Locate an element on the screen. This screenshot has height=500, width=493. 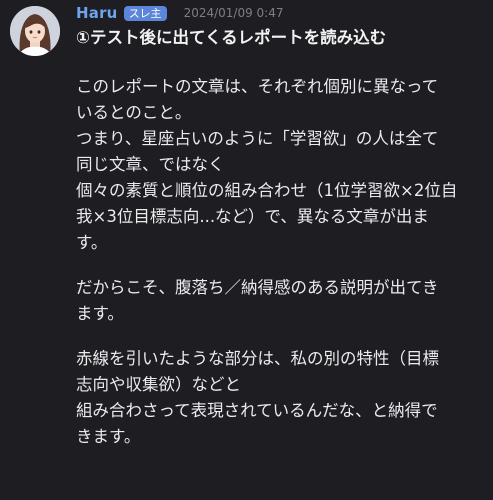
text-line: 赤線を引いたような部分は、私の別の特性（目標 is located at coordinates (257, 358).